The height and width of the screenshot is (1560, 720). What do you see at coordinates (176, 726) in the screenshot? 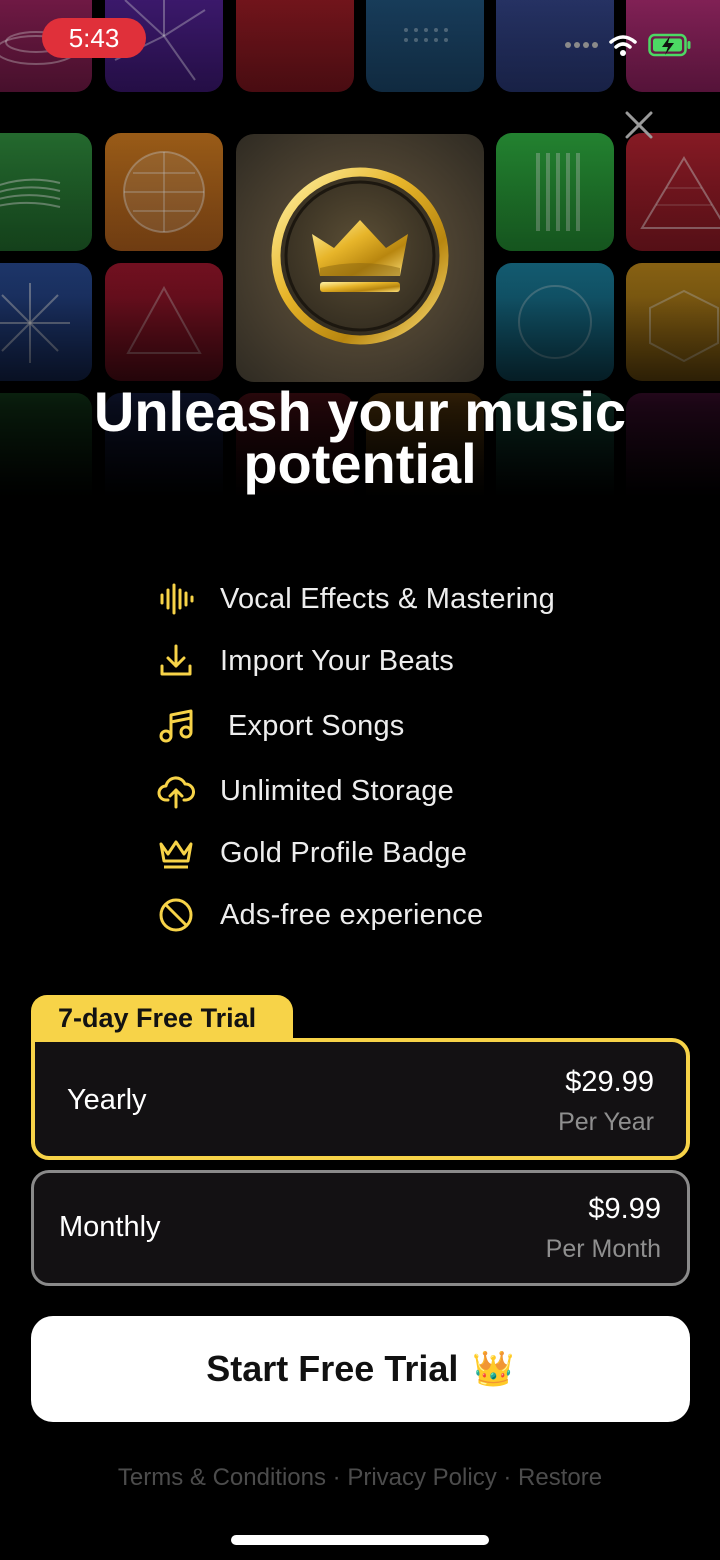
I see `music-note-icon` at bounding box center [176, 726].